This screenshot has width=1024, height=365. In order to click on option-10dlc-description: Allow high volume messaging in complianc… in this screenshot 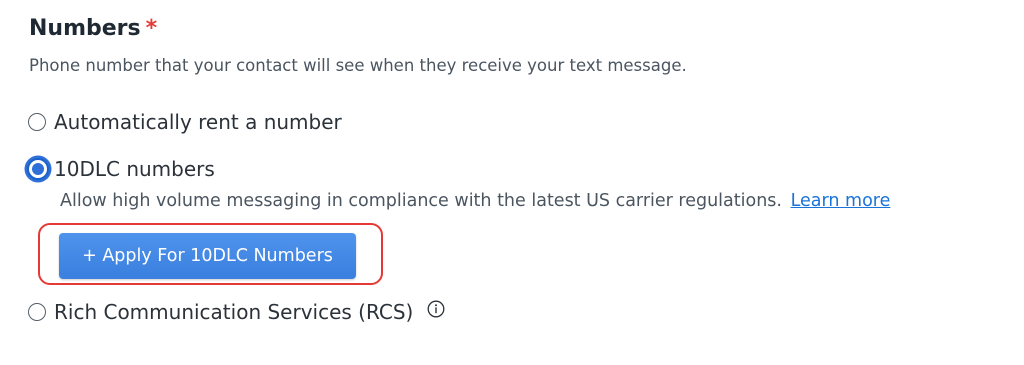, I will do `click(475, 201)`.